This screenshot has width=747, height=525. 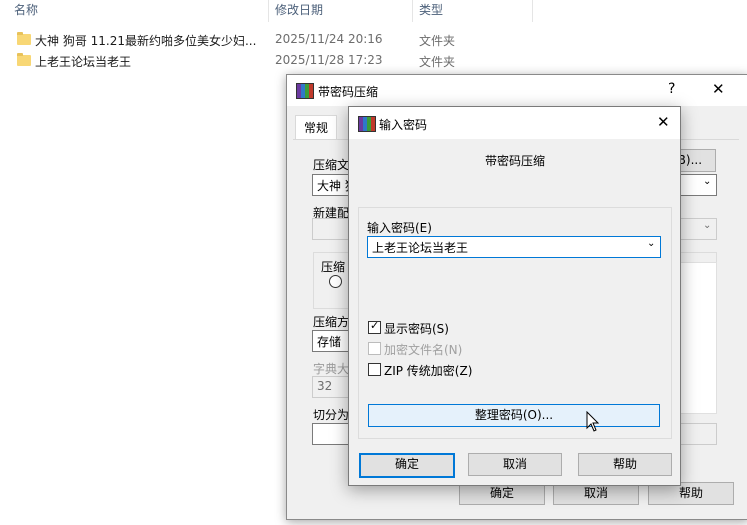 What do you see at coordinates (374, 348) in the screenshot?
I see `encrypt-filenames-checkbox` at bounding box center [374, 348].